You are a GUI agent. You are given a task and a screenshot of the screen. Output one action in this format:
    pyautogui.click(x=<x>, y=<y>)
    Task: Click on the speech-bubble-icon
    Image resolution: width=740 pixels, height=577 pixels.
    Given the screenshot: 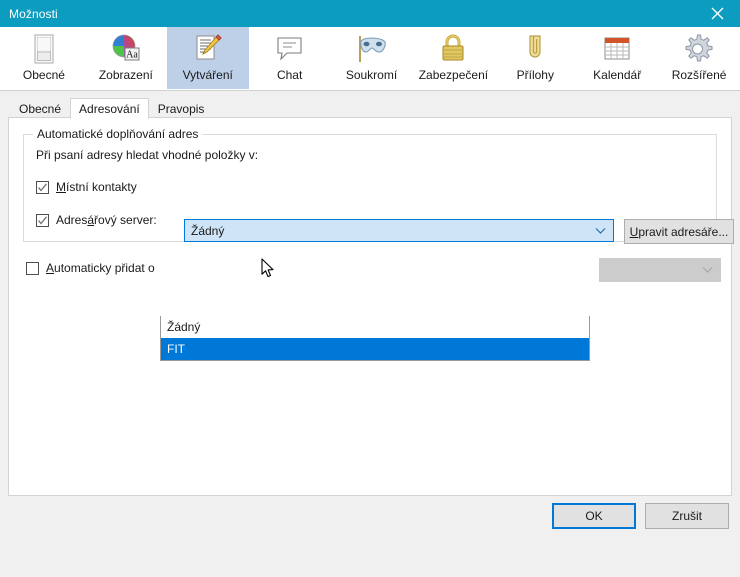 What is the action you would take?
    pyautogui.click(x=290, y=49)
    